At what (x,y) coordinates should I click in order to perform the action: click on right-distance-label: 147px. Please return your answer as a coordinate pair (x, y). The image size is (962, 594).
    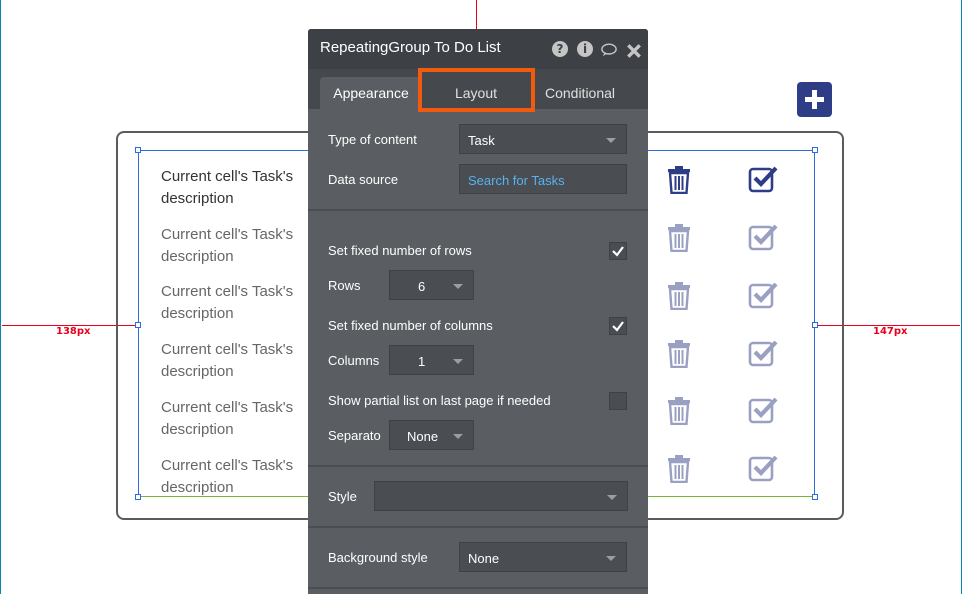
    Looking at the image, I should click on (890, 331).